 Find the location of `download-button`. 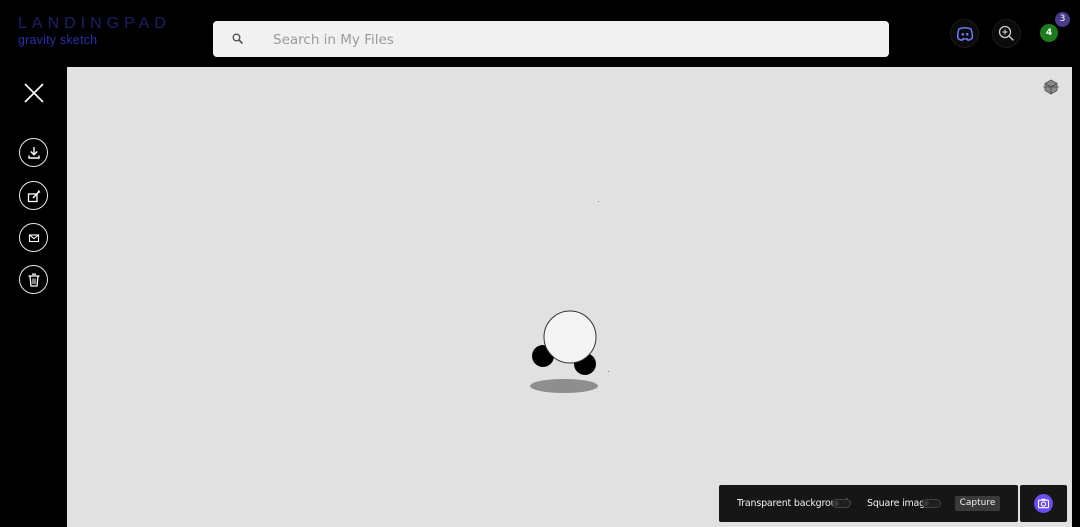

download-button is located at coordinates (33, 152).